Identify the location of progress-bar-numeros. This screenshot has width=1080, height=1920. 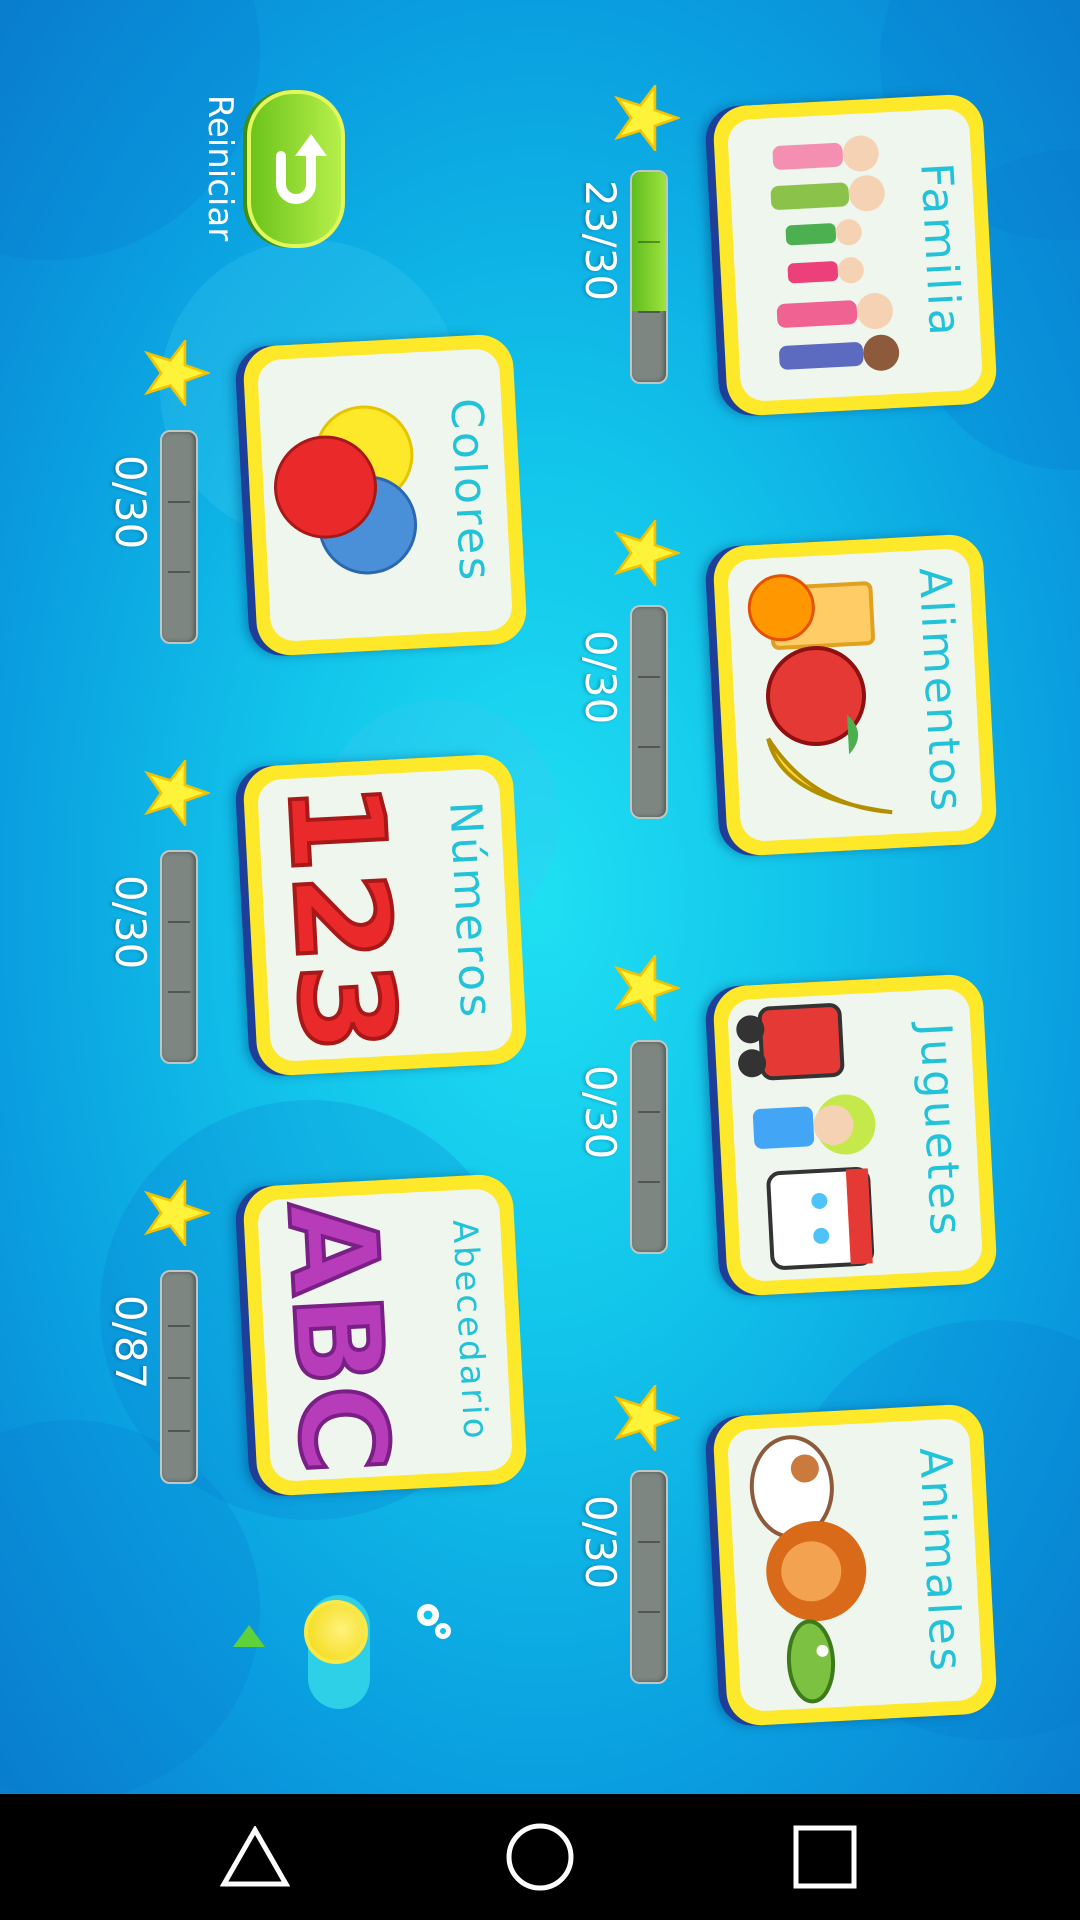
(179, 957).